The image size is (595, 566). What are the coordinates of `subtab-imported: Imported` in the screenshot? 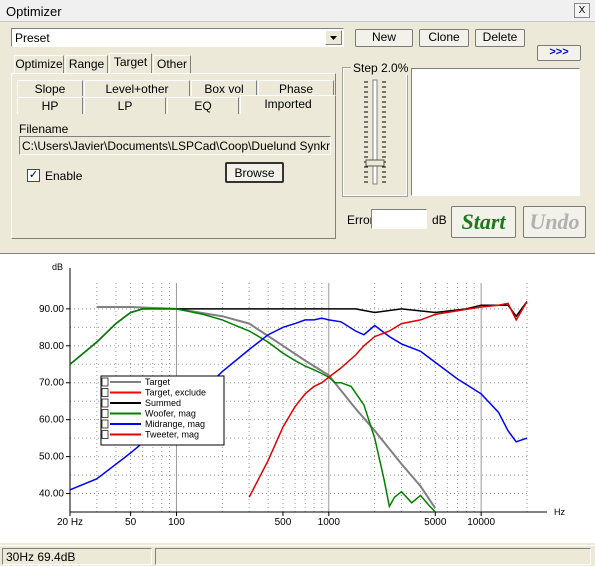 It's located at (288, 104).